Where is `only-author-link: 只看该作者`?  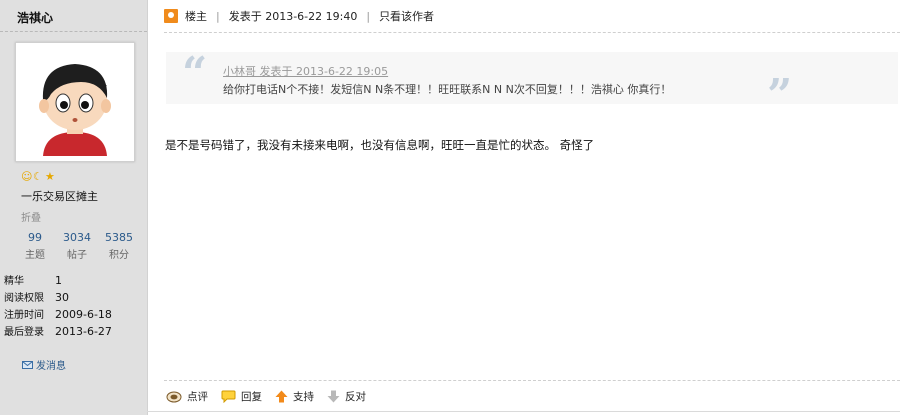 only-author-link: 只看该作者 is located at coordinates (406, 16).